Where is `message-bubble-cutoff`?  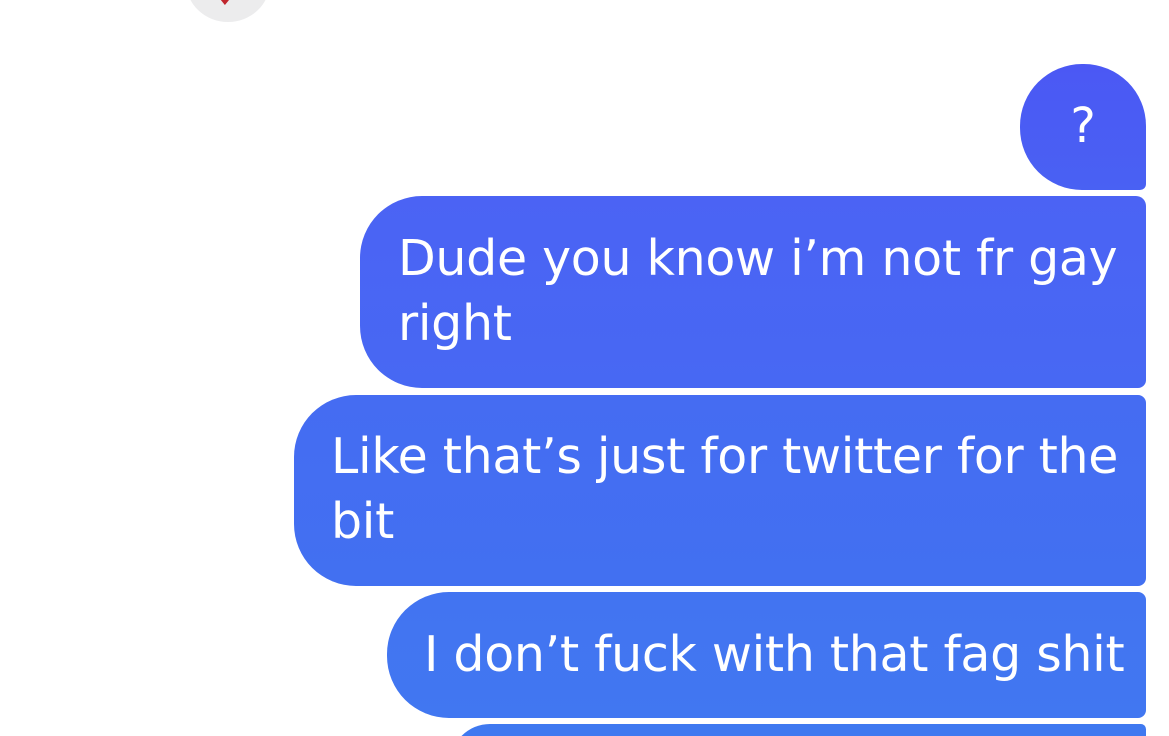
message-bubble-cutoff is located at coordinates (798, 730).